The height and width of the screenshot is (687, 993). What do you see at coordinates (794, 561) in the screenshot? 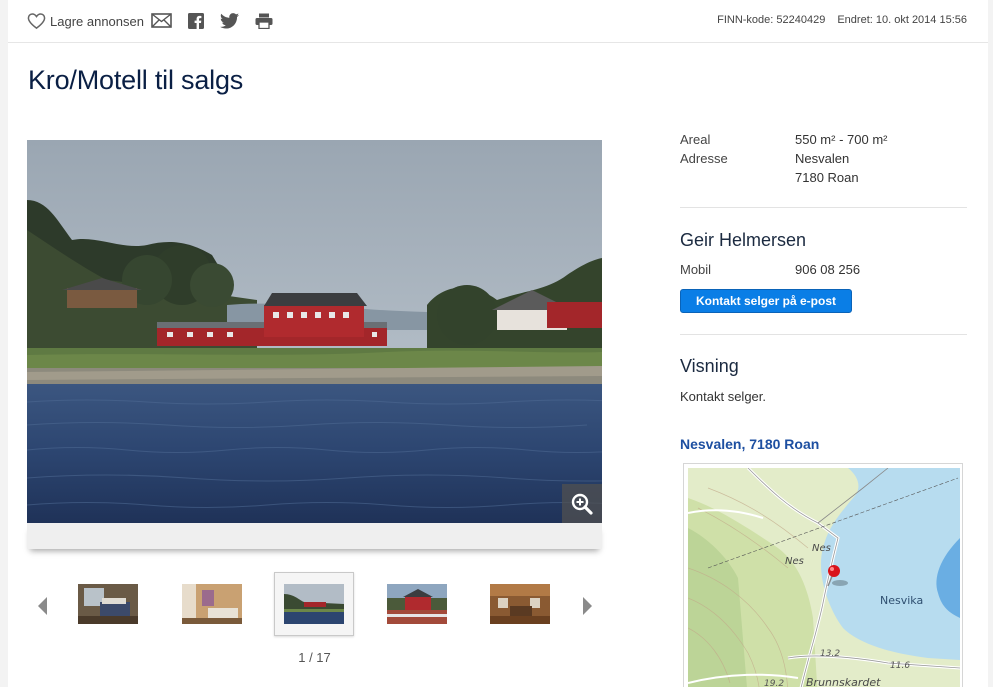
I see `map-label-nes-bottom: Nes` at bounding box center [794, 561].